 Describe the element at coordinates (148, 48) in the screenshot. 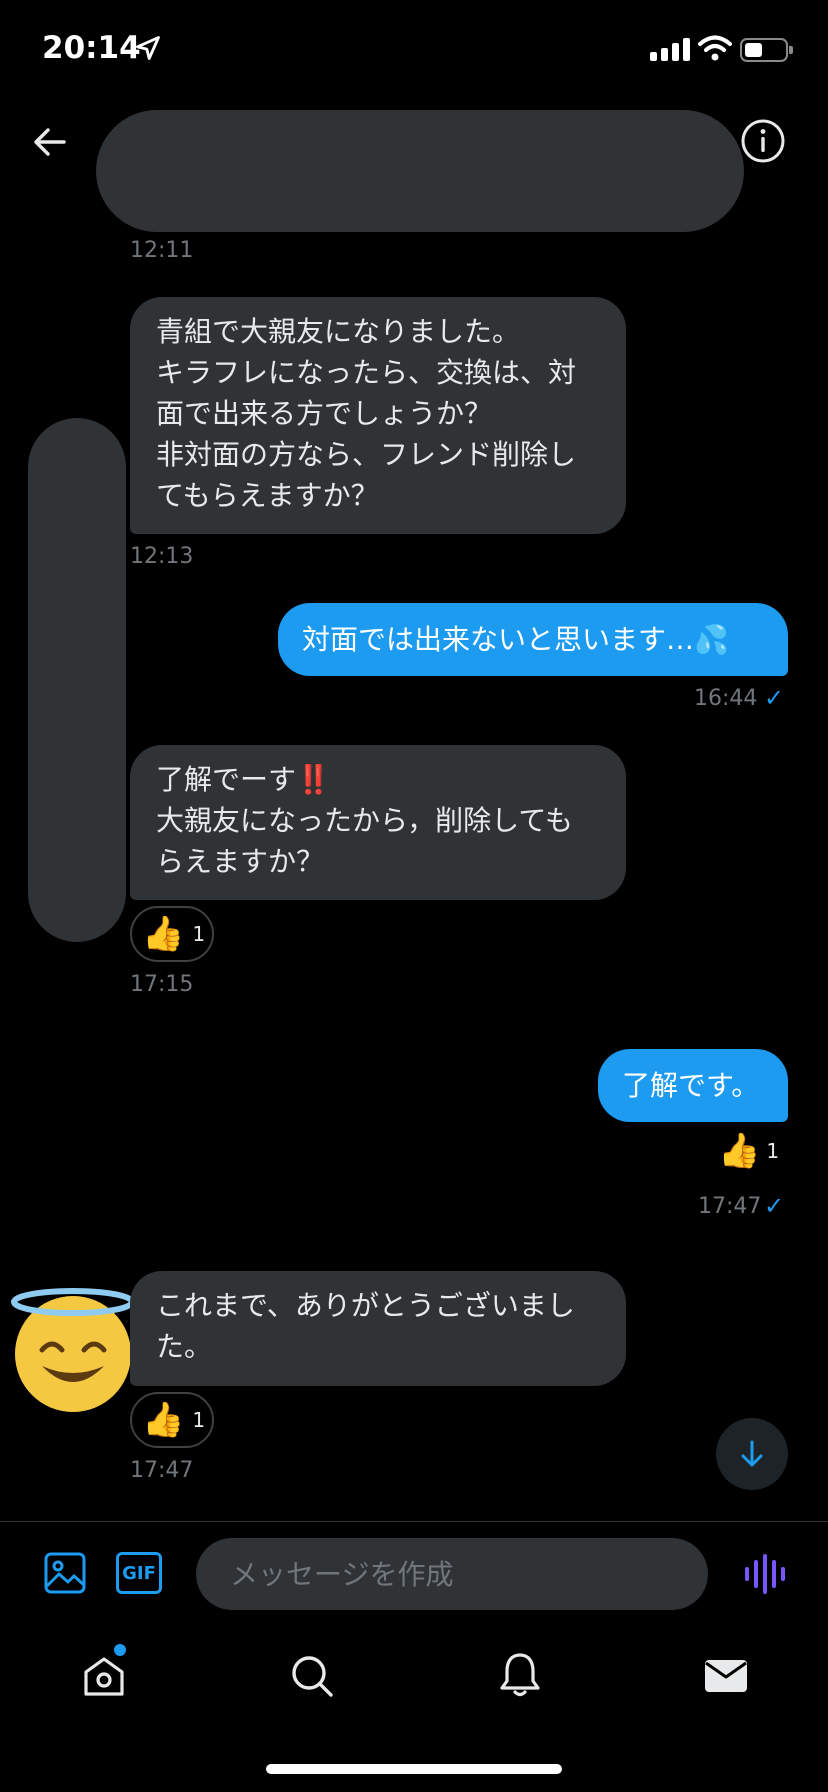

I see `location-arrow-icon` at that location.